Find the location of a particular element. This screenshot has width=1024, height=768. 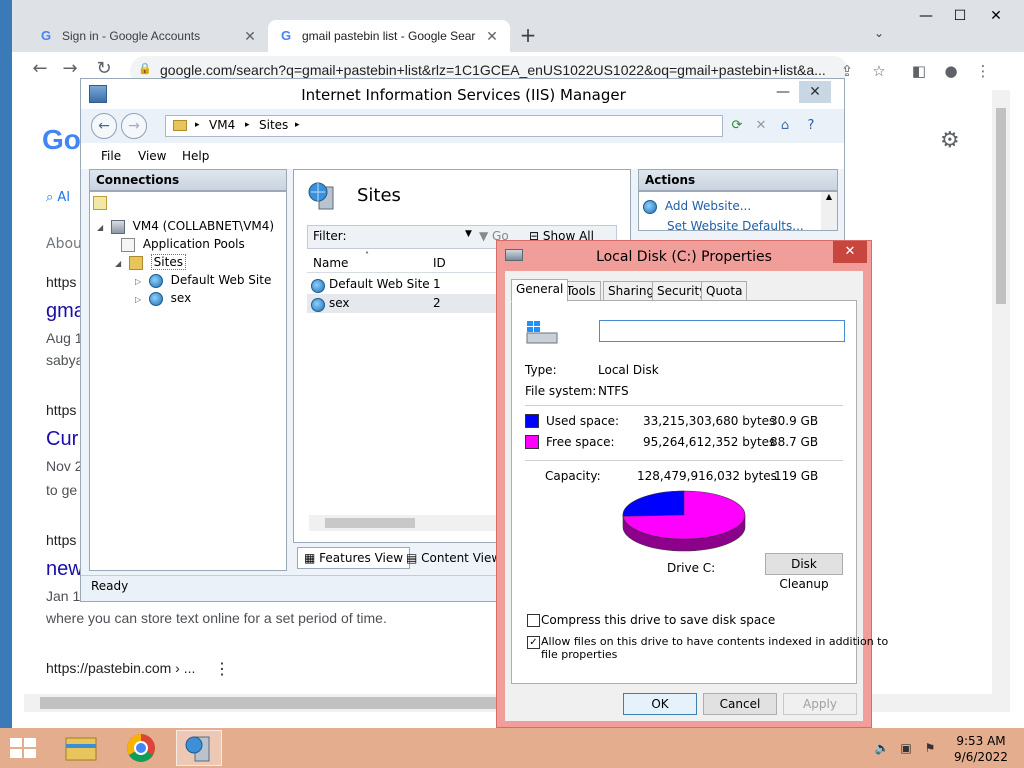

home-icon: ⌂ is located at coordinates (785, 126).